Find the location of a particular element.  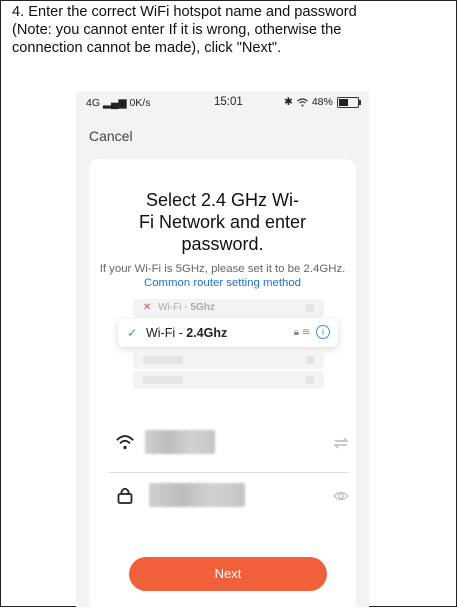

status-right: ✱ 48% is located at coordinates (322, 102).